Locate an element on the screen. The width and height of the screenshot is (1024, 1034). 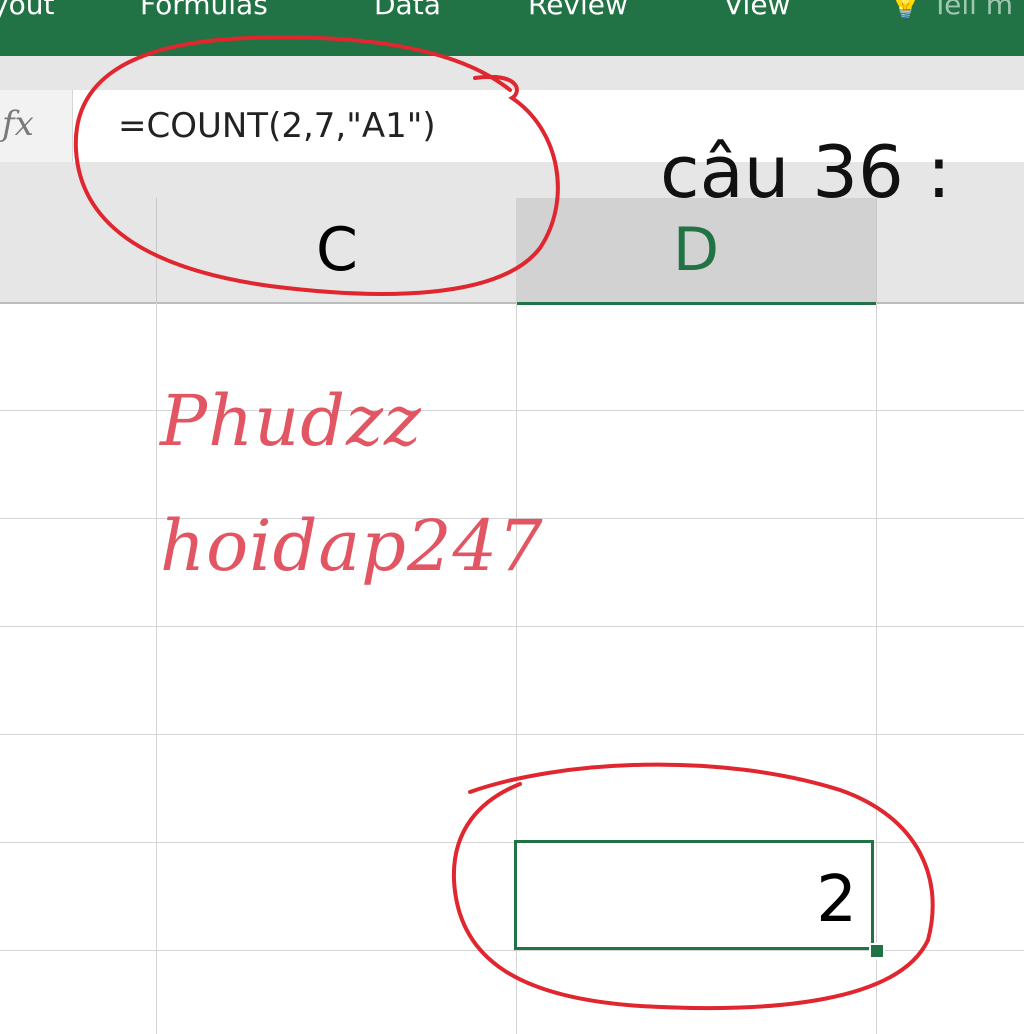
tab-data: Data is located at coordinates (407, 10).